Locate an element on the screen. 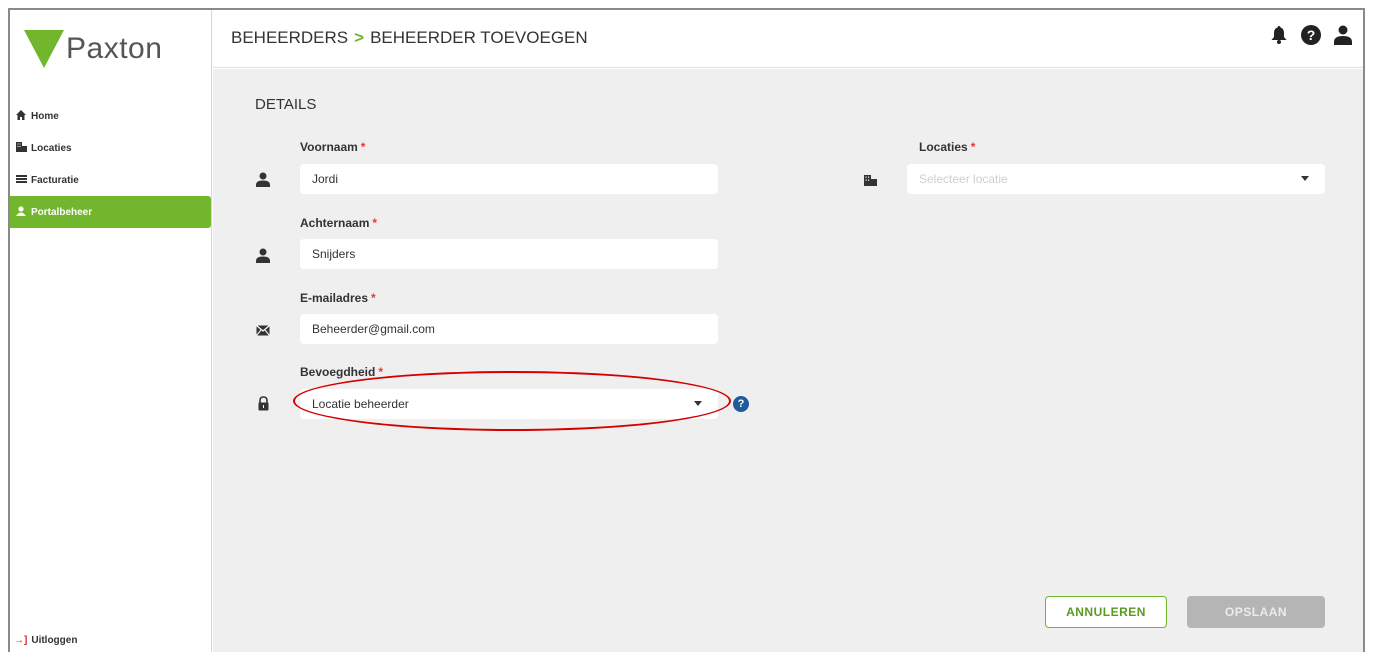 The width and height of the screenshot is (1373, 652). locations-select: Selecteer locatie is located at coordinates (1116, 179).